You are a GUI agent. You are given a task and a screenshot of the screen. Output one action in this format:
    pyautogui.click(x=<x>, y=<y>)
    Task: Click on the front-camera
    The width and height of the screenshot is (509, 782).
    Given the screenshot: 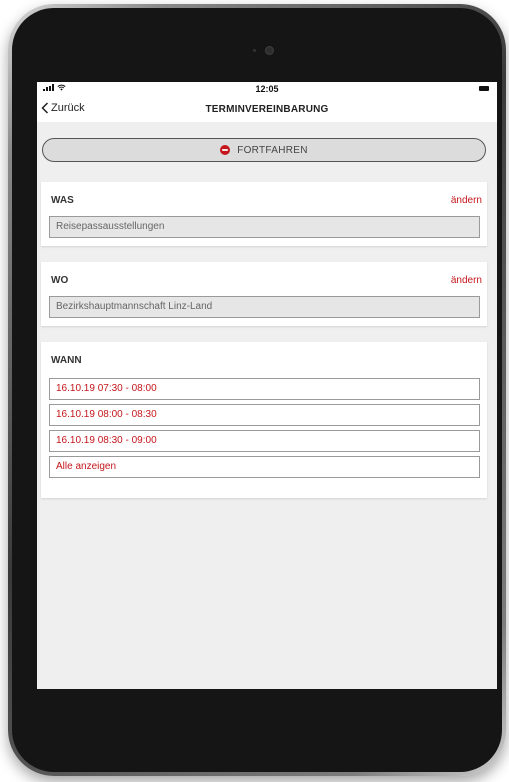 What is the action you would take?
    pyautogui.click(x=269, y=50)
    